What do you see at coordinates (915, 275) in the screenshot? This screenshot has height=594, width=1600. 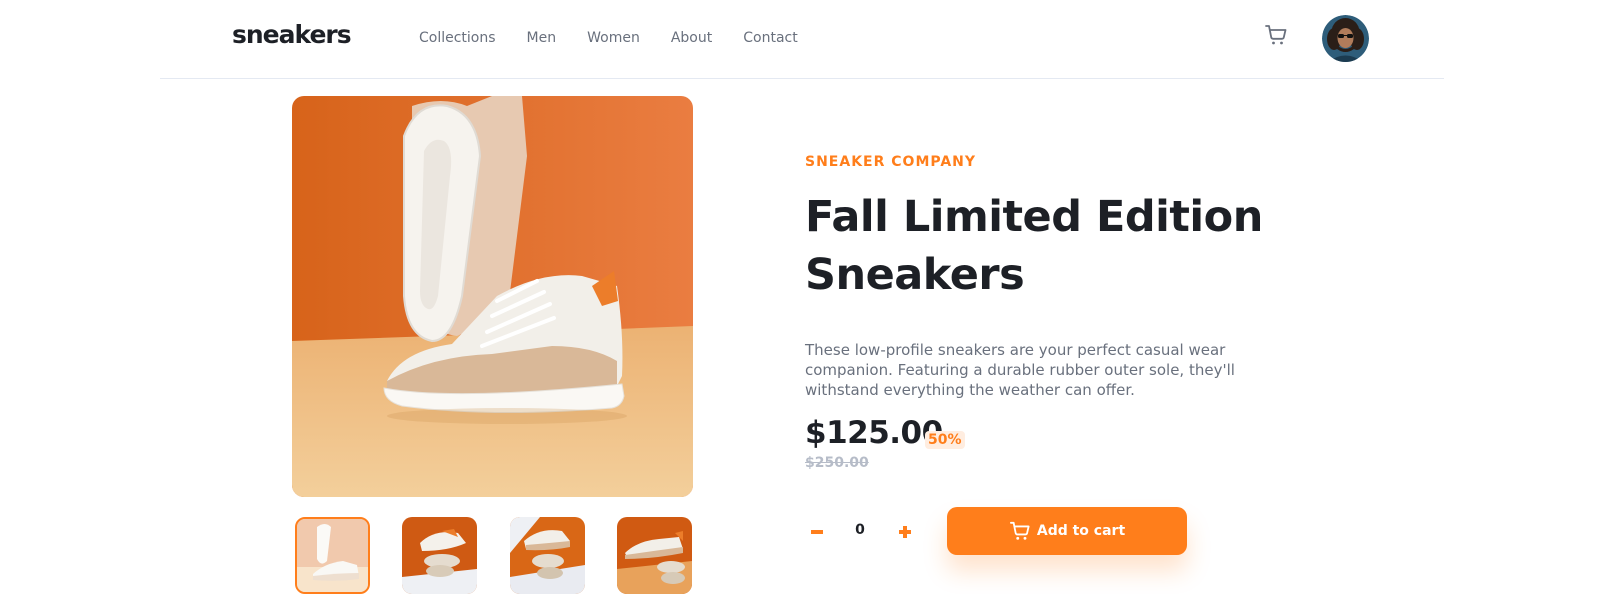 I see `product-title-line-2: Sneakers` at bounding box center [915, 275].